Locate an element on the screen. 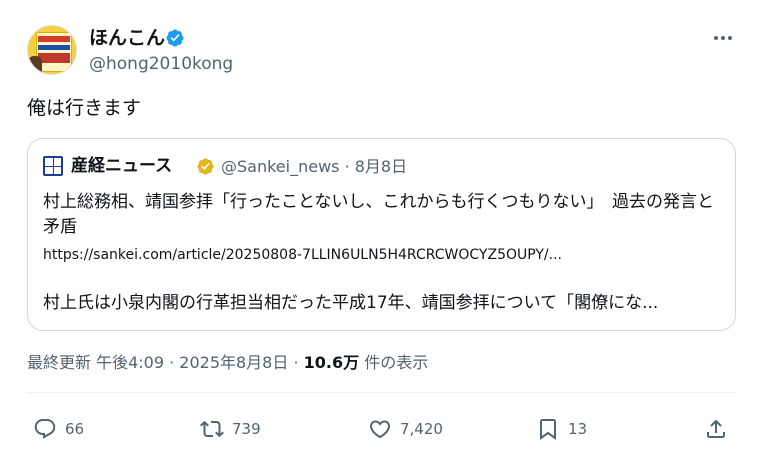 The height and width of the screenshot is (460, 766). like-count: 7,420 is located at coordinates (421, 429).